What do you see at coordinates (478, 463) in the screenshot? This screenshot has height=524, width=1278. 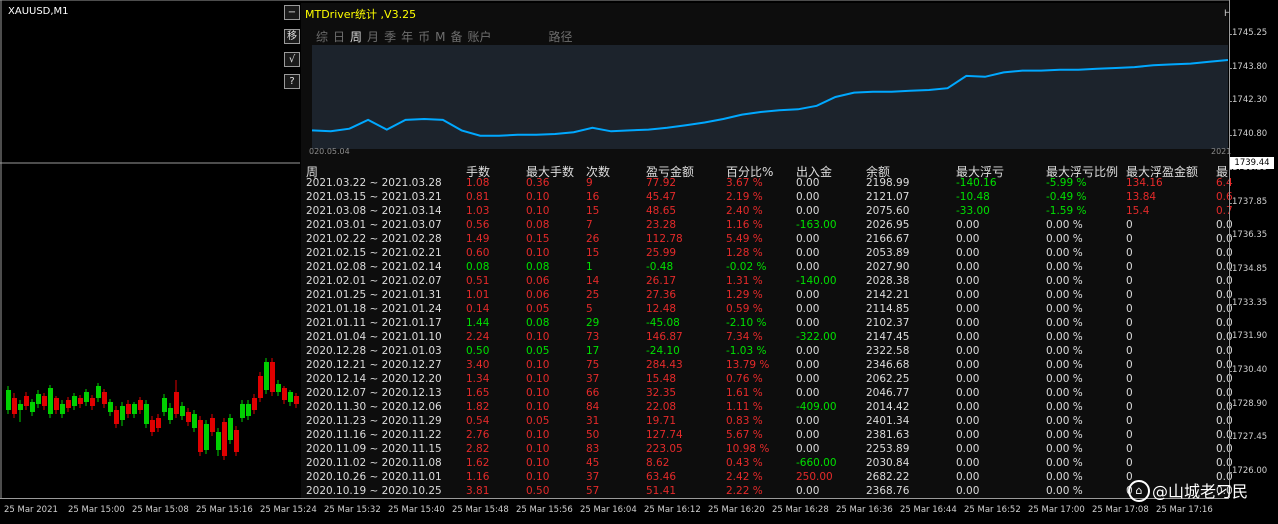 I see `table-cell: 1.62` at bounding box center [478, 463].